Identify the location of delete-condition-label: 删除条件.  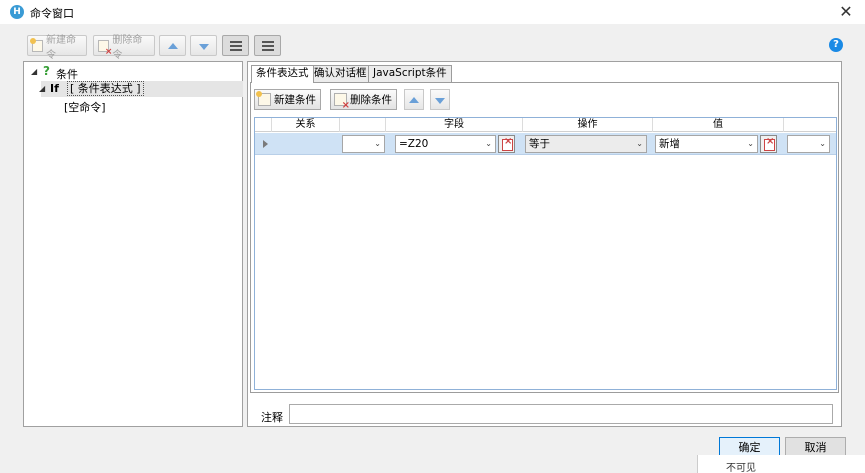
(371, 100).